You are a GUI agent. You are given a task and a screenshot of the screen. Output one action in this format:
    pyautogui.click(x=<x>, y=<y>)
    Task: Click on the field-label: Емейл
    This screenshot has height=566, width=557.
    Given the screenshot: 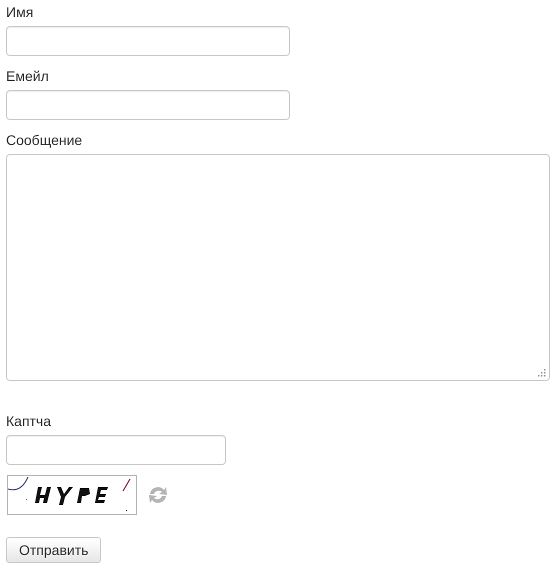 What is the action you would take?
    pyautogui.click(x=27, y=76)
    